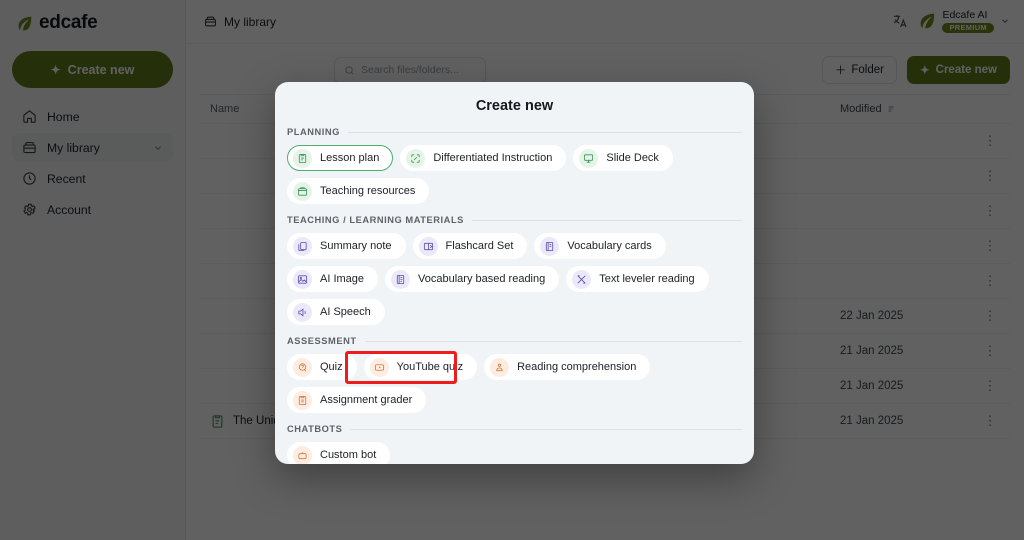 The width and height of the screenshot is (1024, 540). I want to click on chip-label: Quiz, so click(331, 367).